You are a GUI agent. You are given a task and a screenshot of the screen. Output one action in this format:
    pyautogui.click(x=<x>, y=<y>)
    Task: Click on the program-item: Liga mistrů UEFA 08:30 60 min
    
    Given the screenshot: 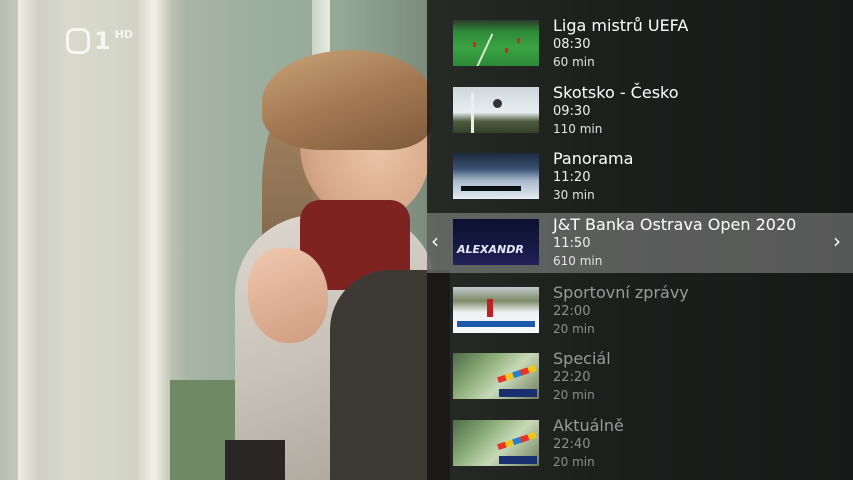 What is the action you would take?
    pyautogui.click(x=640, y=44)
    